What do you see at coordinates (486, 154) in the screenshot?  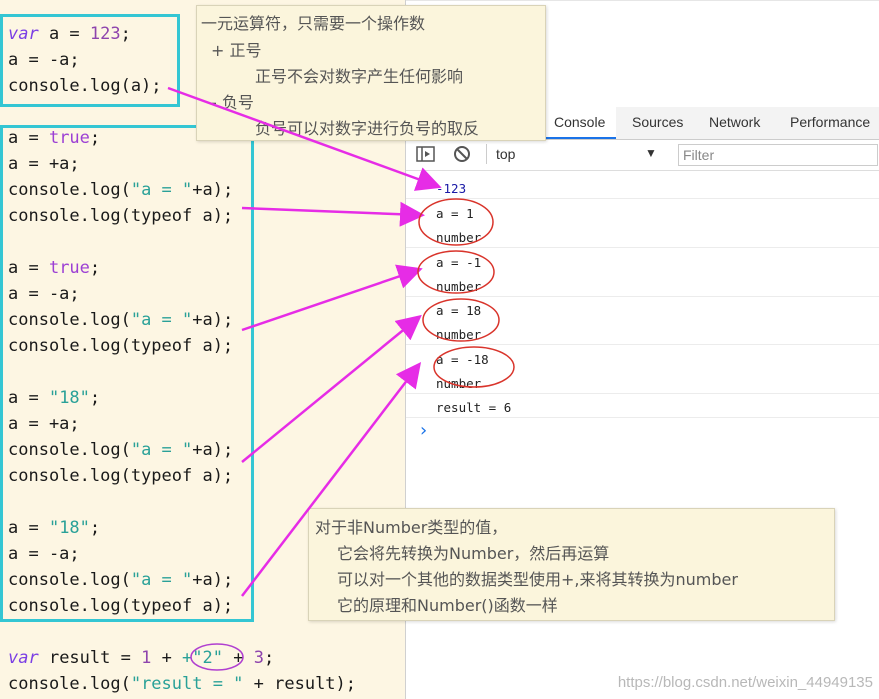 I see `toolbar-divider` at bounding box center [486, 154].